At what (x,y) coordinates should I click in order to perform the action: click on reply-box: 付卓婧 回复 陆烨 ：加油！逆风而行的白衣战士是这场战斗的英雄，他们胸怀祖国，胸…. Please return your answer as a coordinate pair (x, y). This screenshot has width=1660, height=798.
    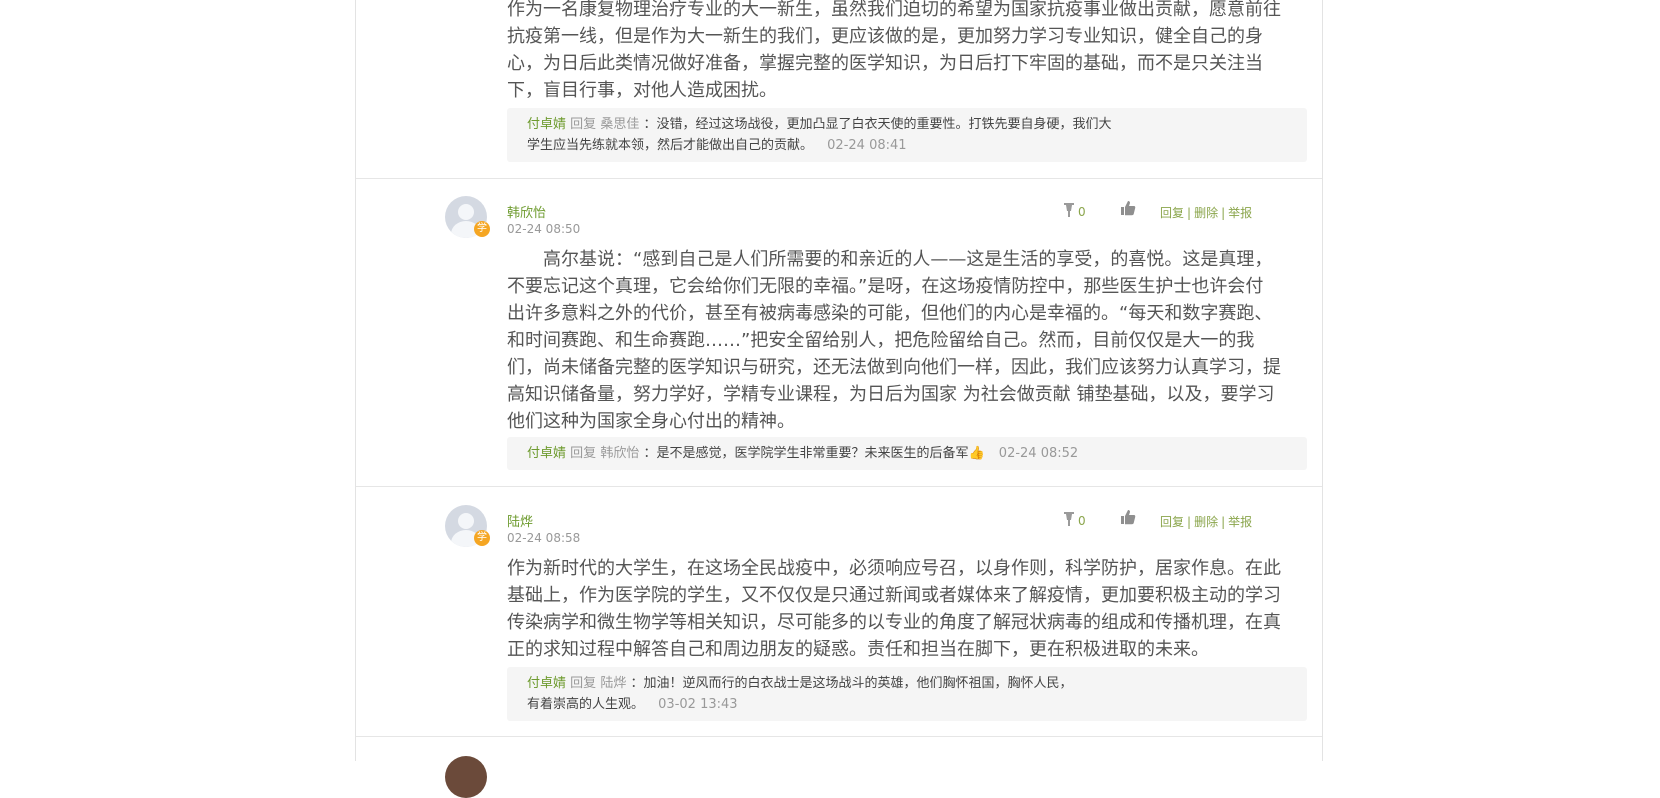
    Looking at the image, I should click on (907, 694).